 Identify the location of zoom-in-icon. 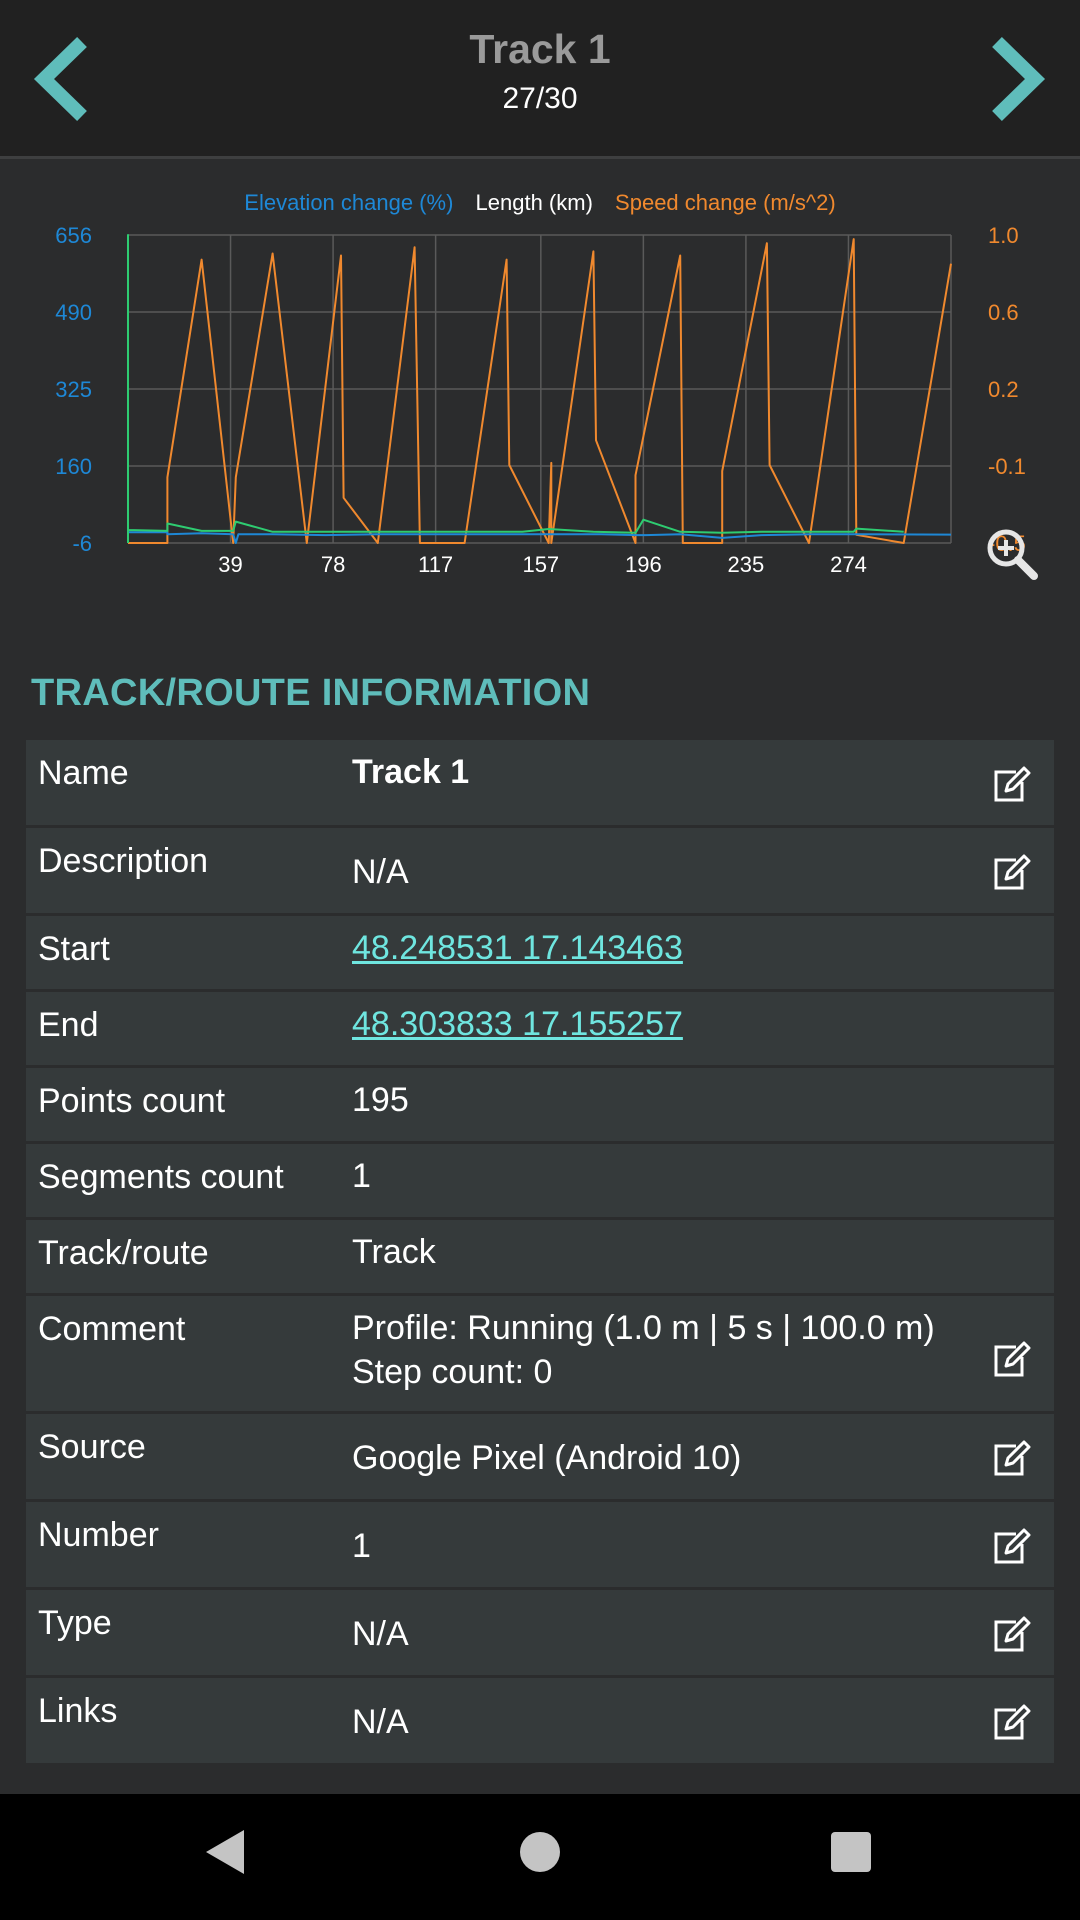
(1012, 554).